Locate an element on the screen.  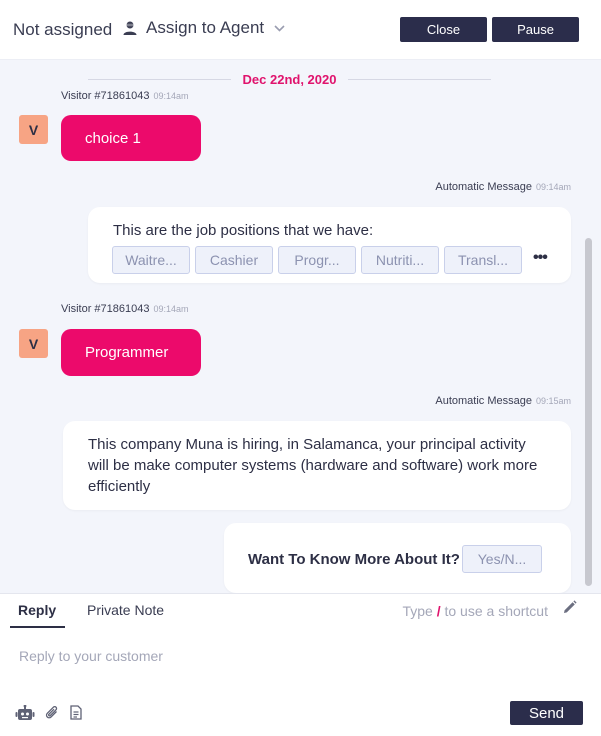
shortcut-hint: Type / to use a shortcut is located at coordinates (475, 611).